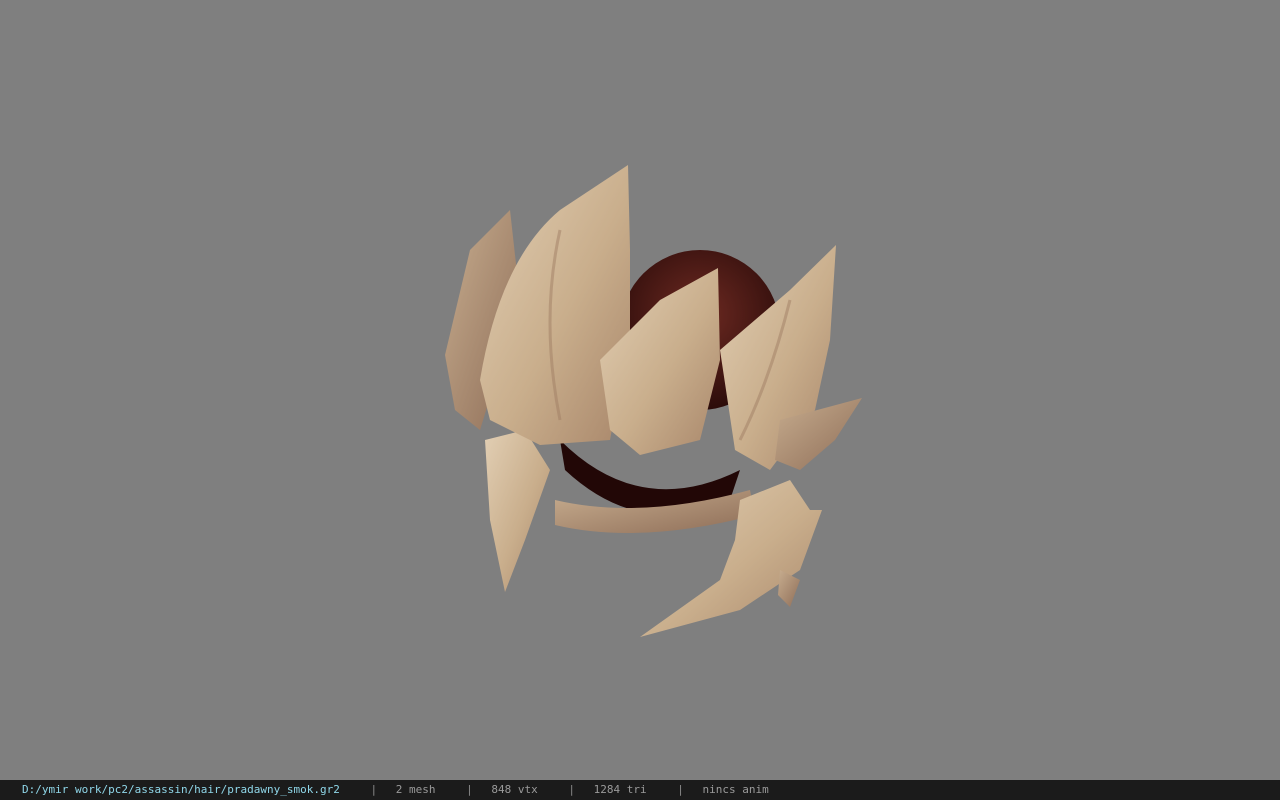 The image size is (1280, 800). Describe the element at coordinates (735, 789) in the screenshot. I see `animation-status: nincs anim` at that location.